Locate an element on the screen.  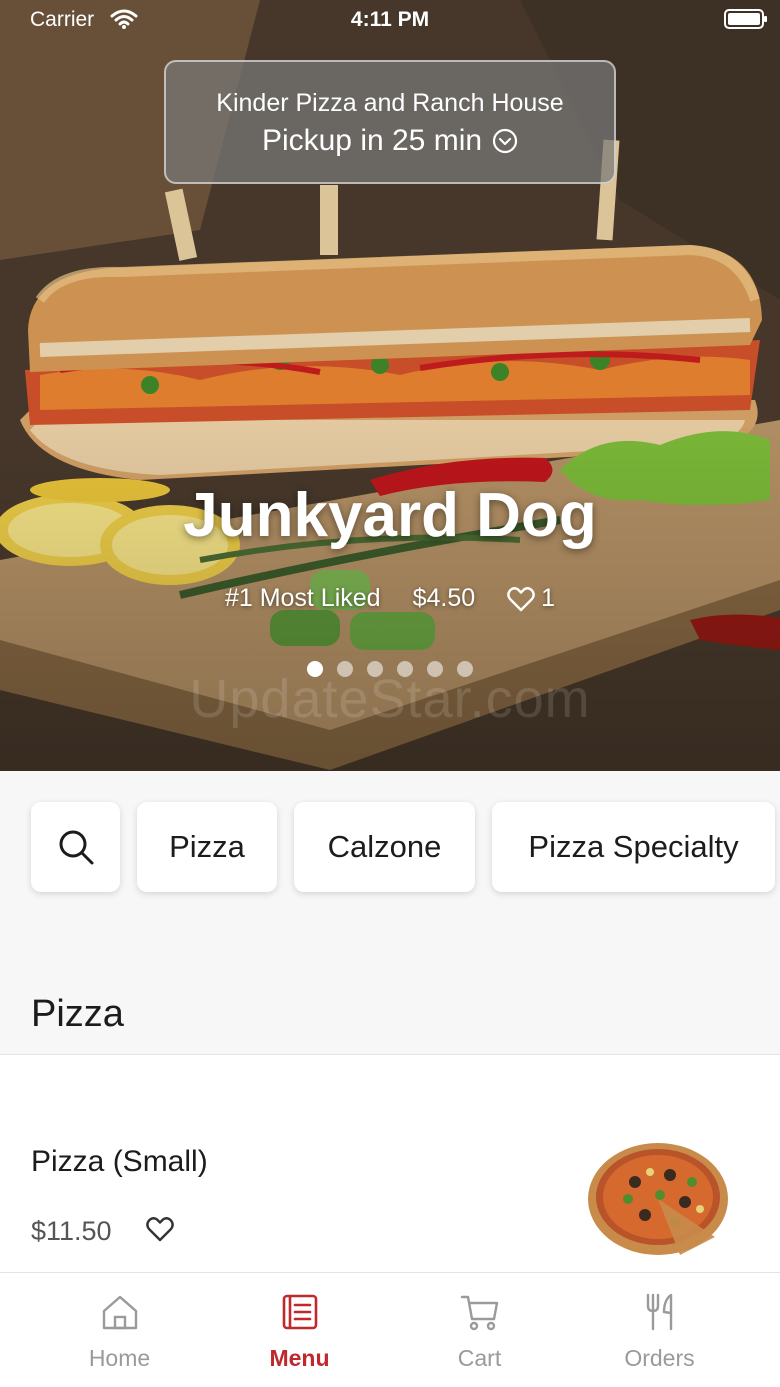
tab-home: Home is located at coordinates (119, 1330).